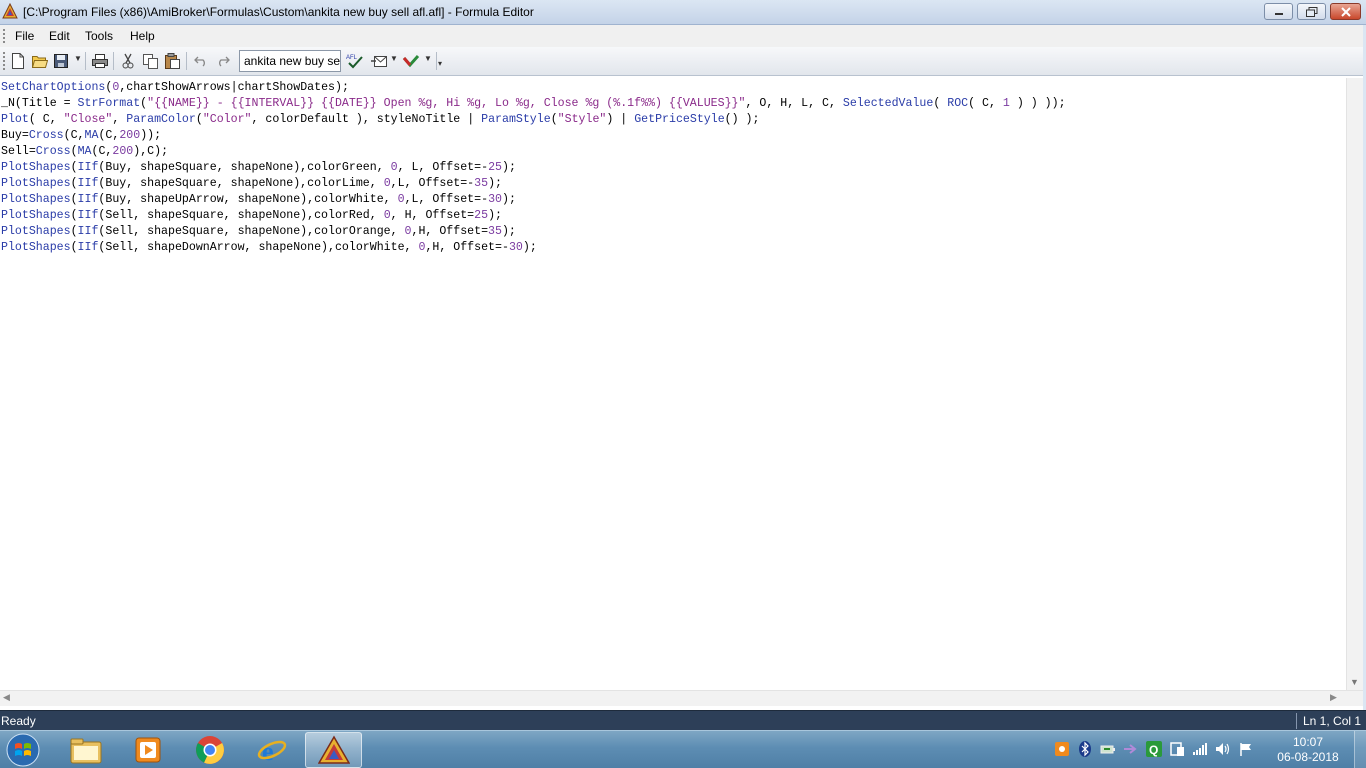 The width and height of the screenshot is (1366, 768). I want to click on verify-syntax-button: AFL, so click(355, 61).